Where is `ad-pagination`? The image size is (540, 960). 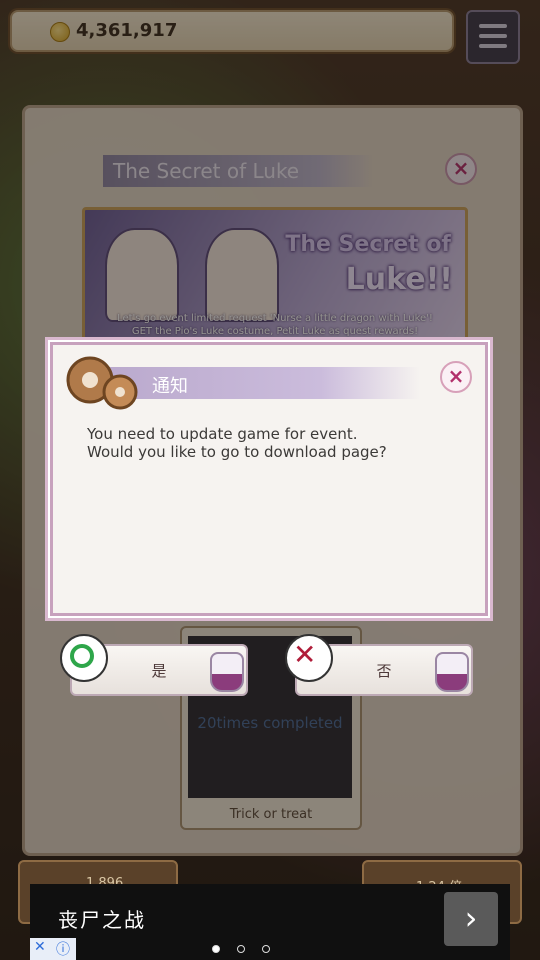
ad-pagination is located at coordinates (241, 947).